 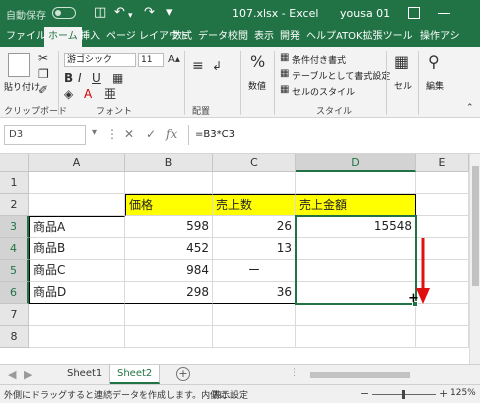 I want to click on cell-b7, so click(x=169, y=315).